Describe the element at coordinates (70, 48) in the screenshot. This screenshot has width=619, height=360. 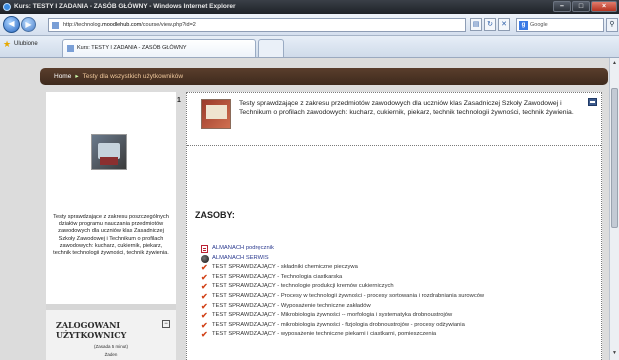
I see `tab-favicon-icon` at that location.